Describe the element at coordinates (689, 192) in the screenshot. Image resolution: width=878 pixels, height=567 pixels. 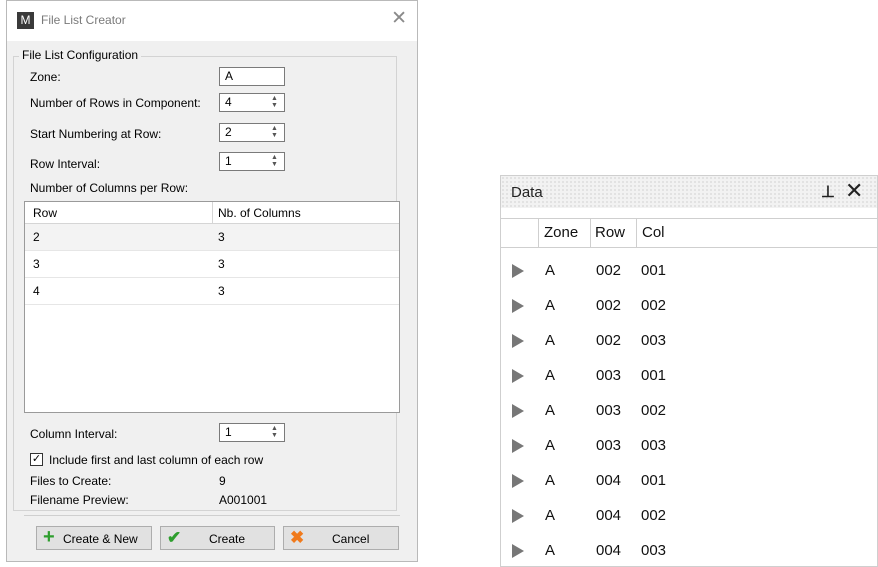
I see `panel-title-bar: Data ⊥ ✕` at that location.